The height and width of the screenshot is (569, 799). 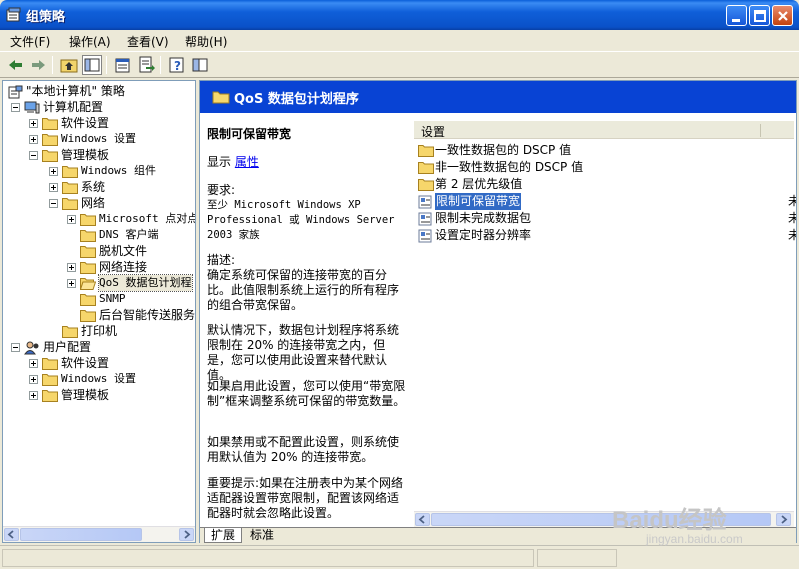 I want to click on tab-extended: 扩展, so click(x=223, y=535).